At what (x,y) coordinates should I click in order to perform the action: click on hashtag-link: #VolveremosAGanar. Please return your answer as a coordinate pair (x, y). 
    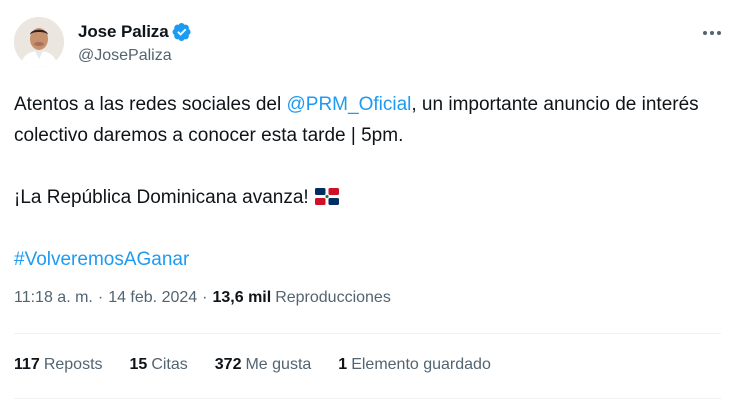
    Looking at the image, I should click on (101, 259).